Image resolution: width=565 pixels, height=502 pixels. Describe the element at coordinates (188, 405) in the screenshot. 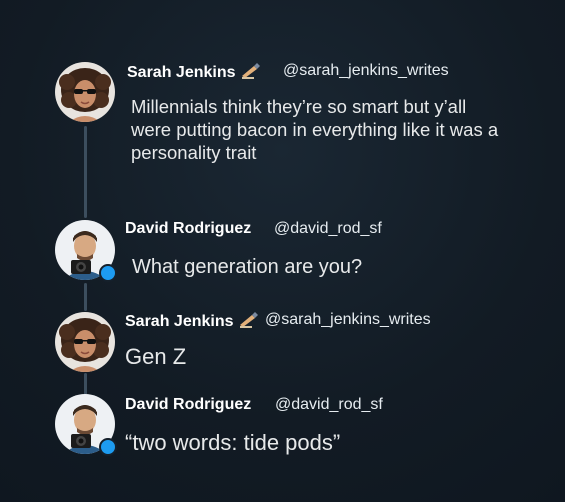

I see `display-name: David Rodriguez` at that location.